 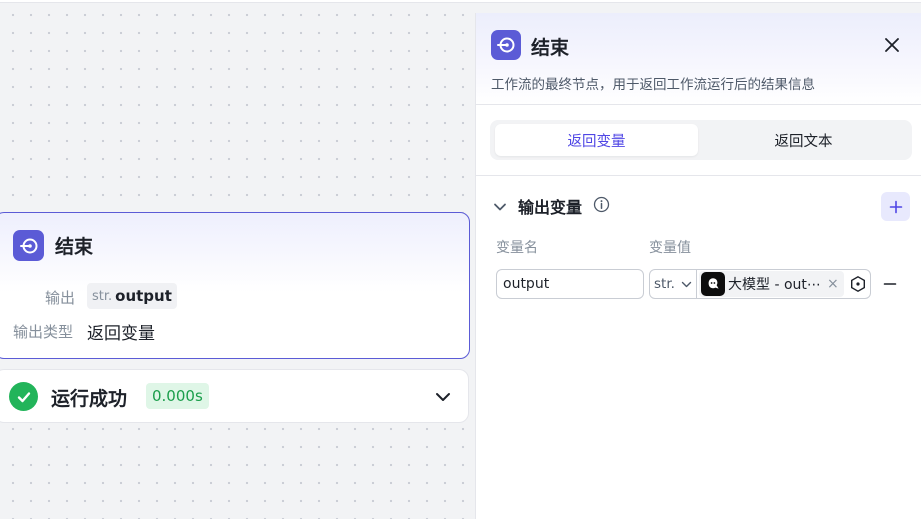 I want to click on node-output-tag: str. output, so click(x=132, y=296).